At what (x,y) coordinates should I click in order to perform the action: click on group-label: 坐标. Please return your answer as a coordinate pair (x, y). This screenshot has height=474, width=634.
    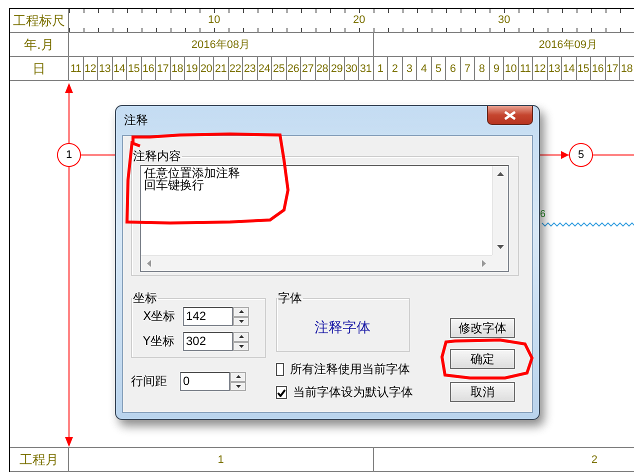
    Looking at the image, I should click on (145, 298).